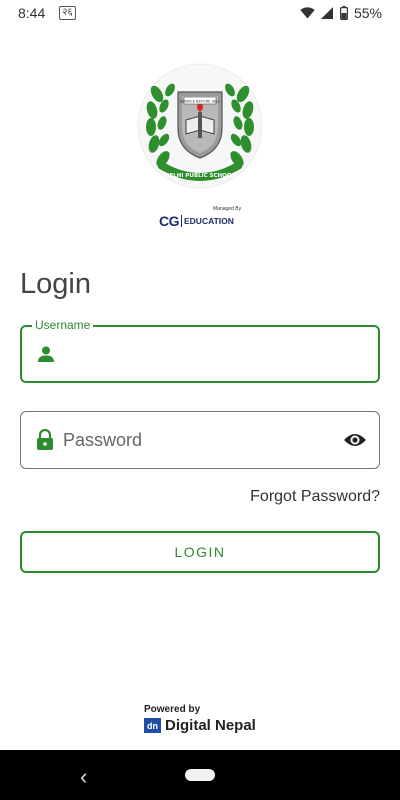 This screenshot has height=800, width=400. What do you see at coordinates (181, 221) in the screenshot?
I see `cg-separator` at bounding box center [181, 221].